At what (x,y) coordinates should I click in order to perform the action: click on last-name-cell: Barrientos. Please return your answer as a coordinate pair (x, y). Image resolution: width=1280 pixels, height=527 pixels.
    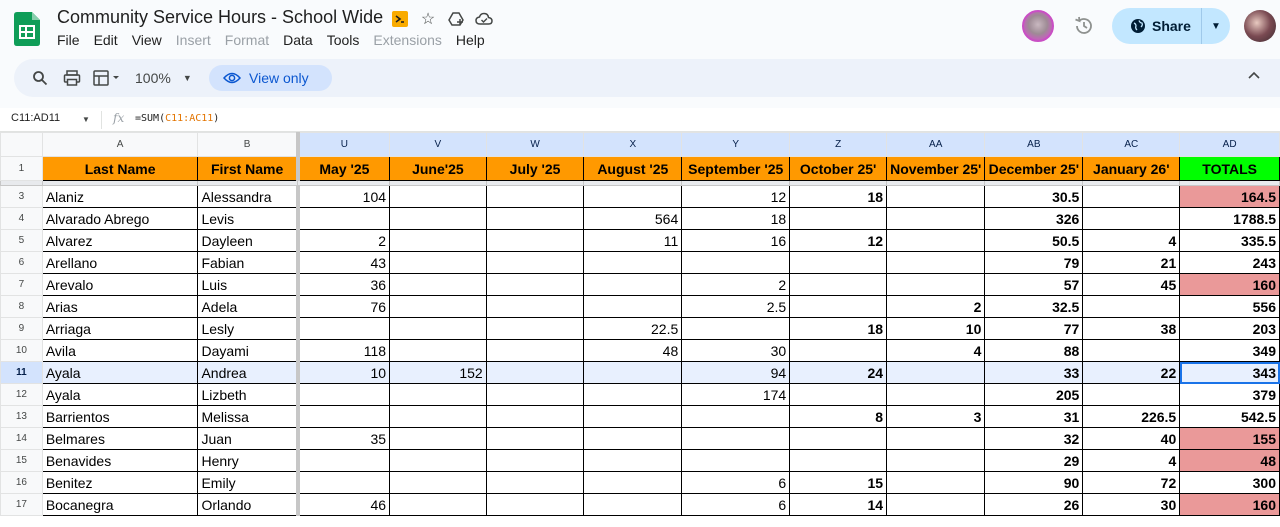
    Looking at the image, I should click on (120, 416).